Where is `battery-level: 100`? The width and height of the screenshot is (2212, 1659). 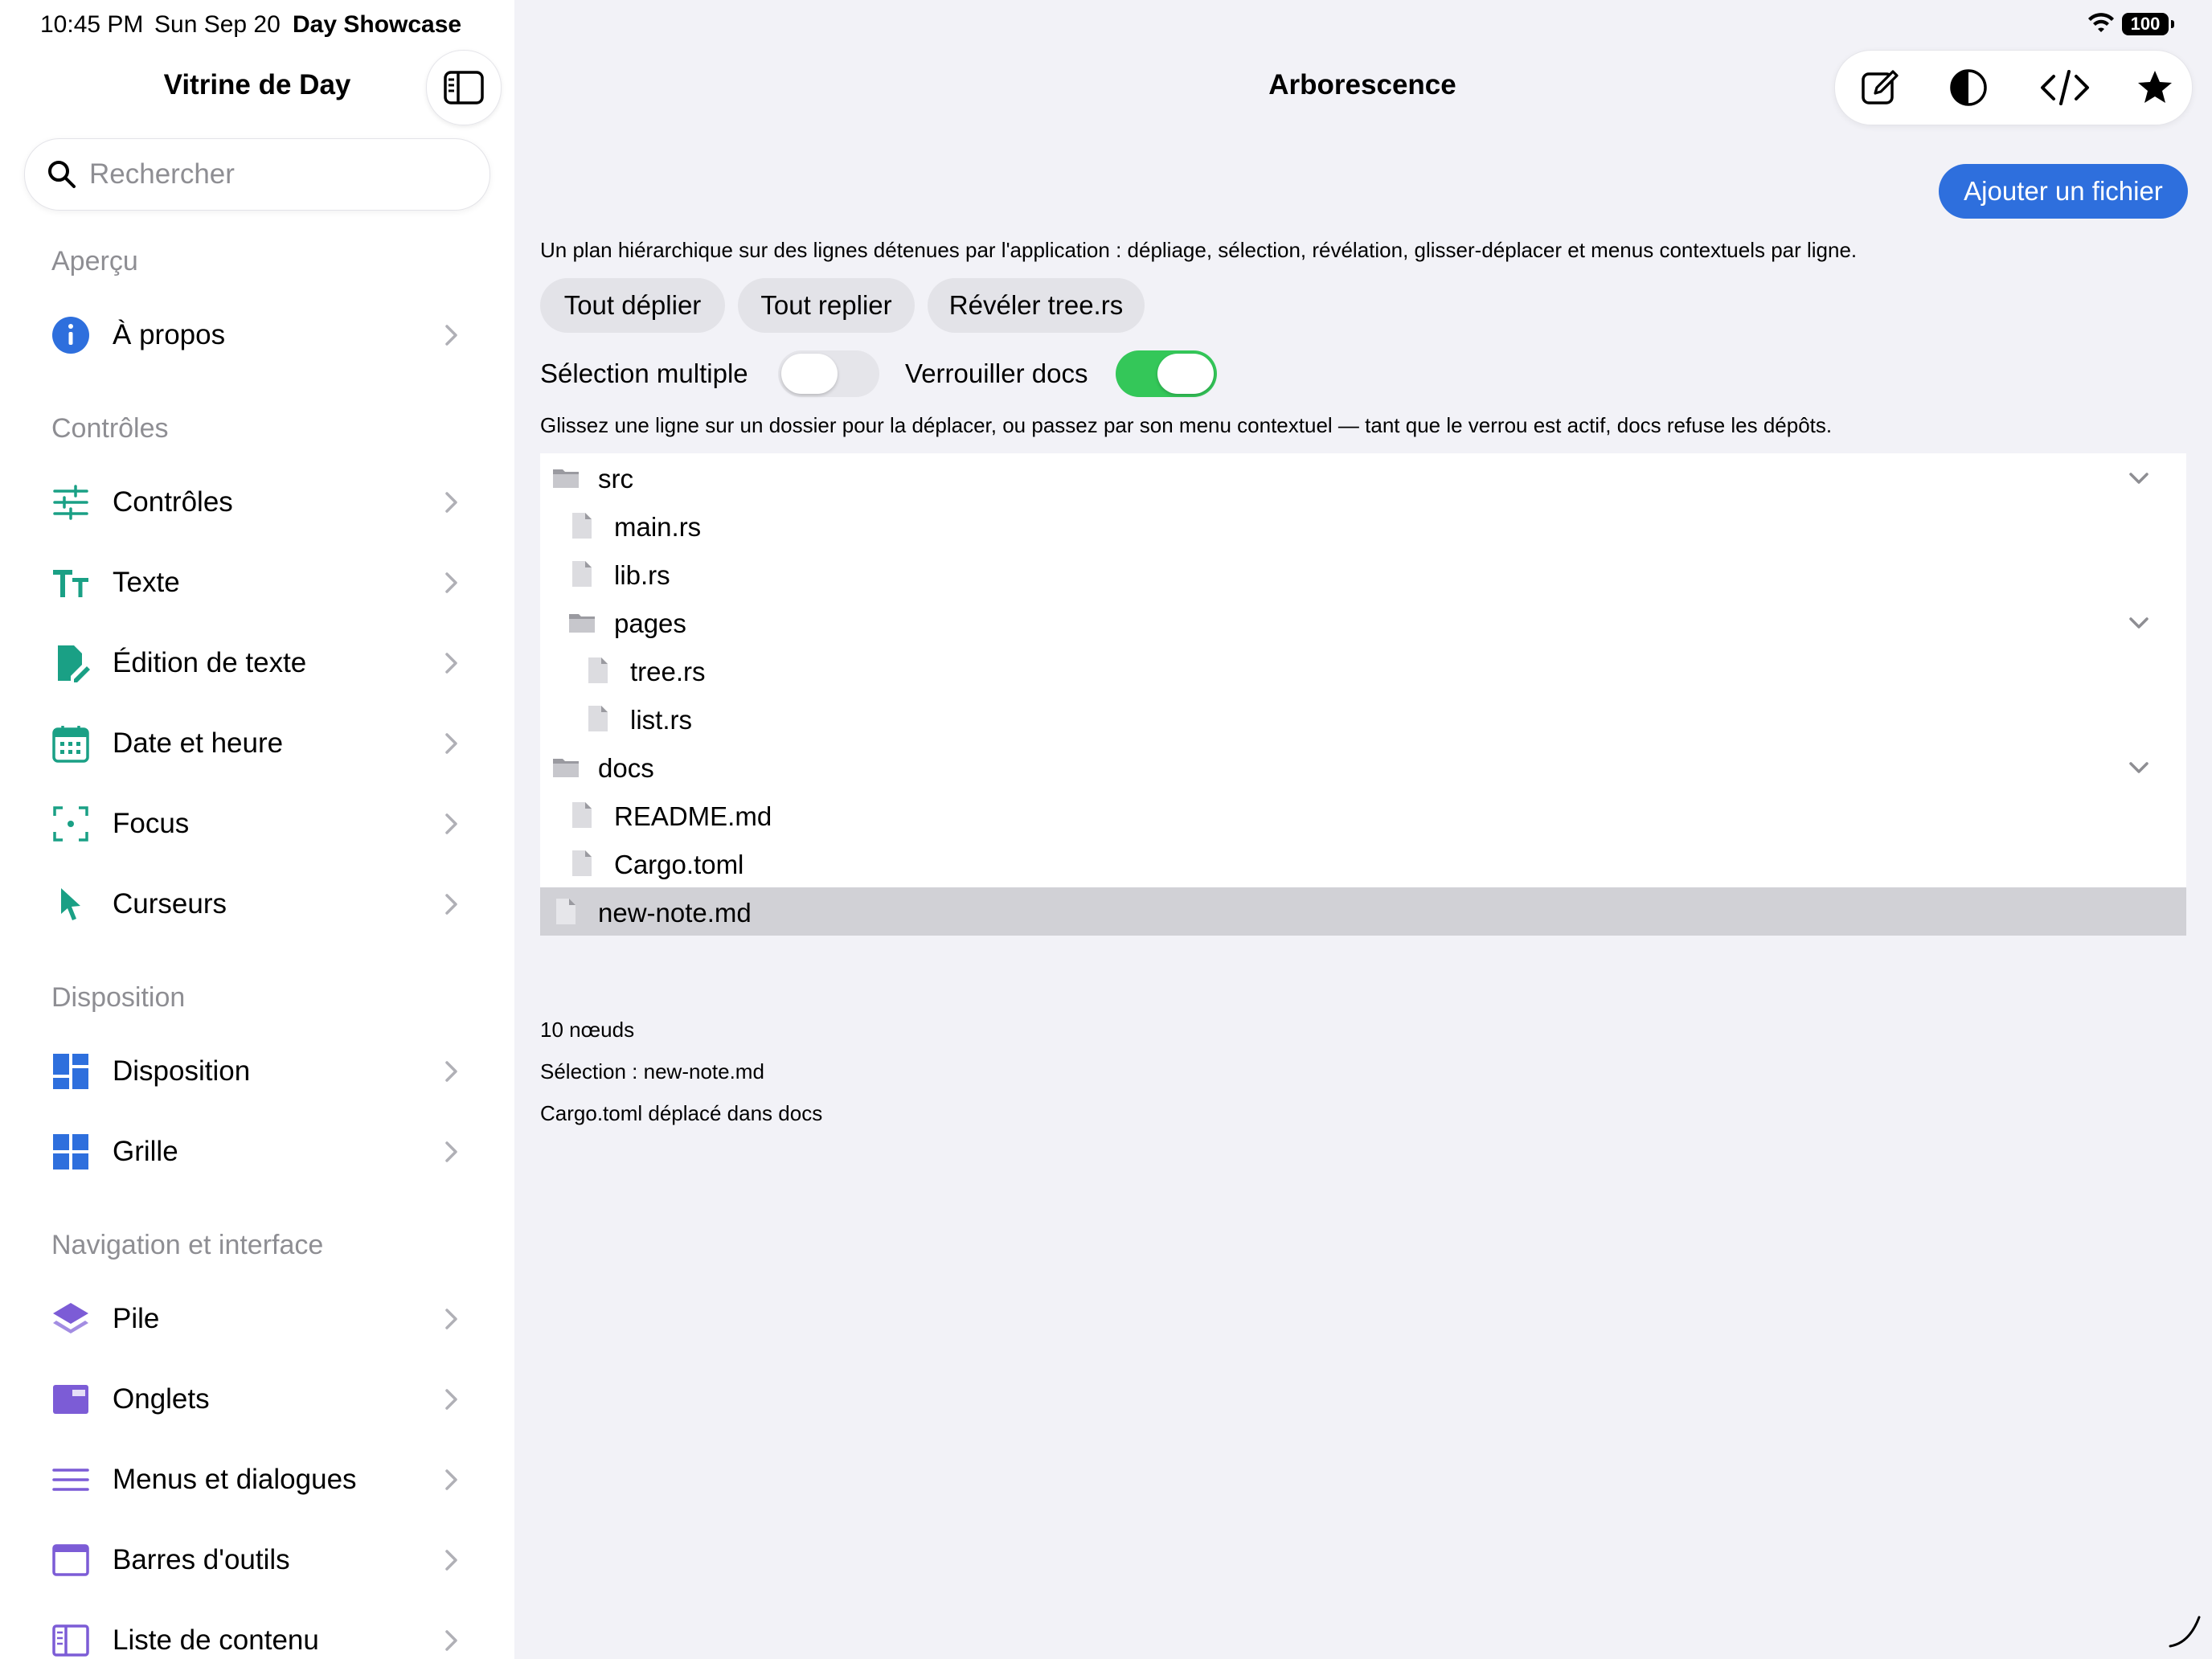
battery-level: 100 is located at coordinates (2145, 24).